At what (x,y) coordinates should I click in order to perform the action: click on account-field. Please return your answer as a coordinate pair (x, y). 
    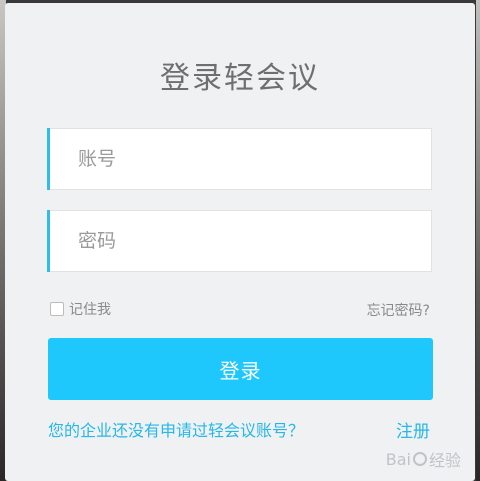
    Looking at the image, I should click on (239, 159).